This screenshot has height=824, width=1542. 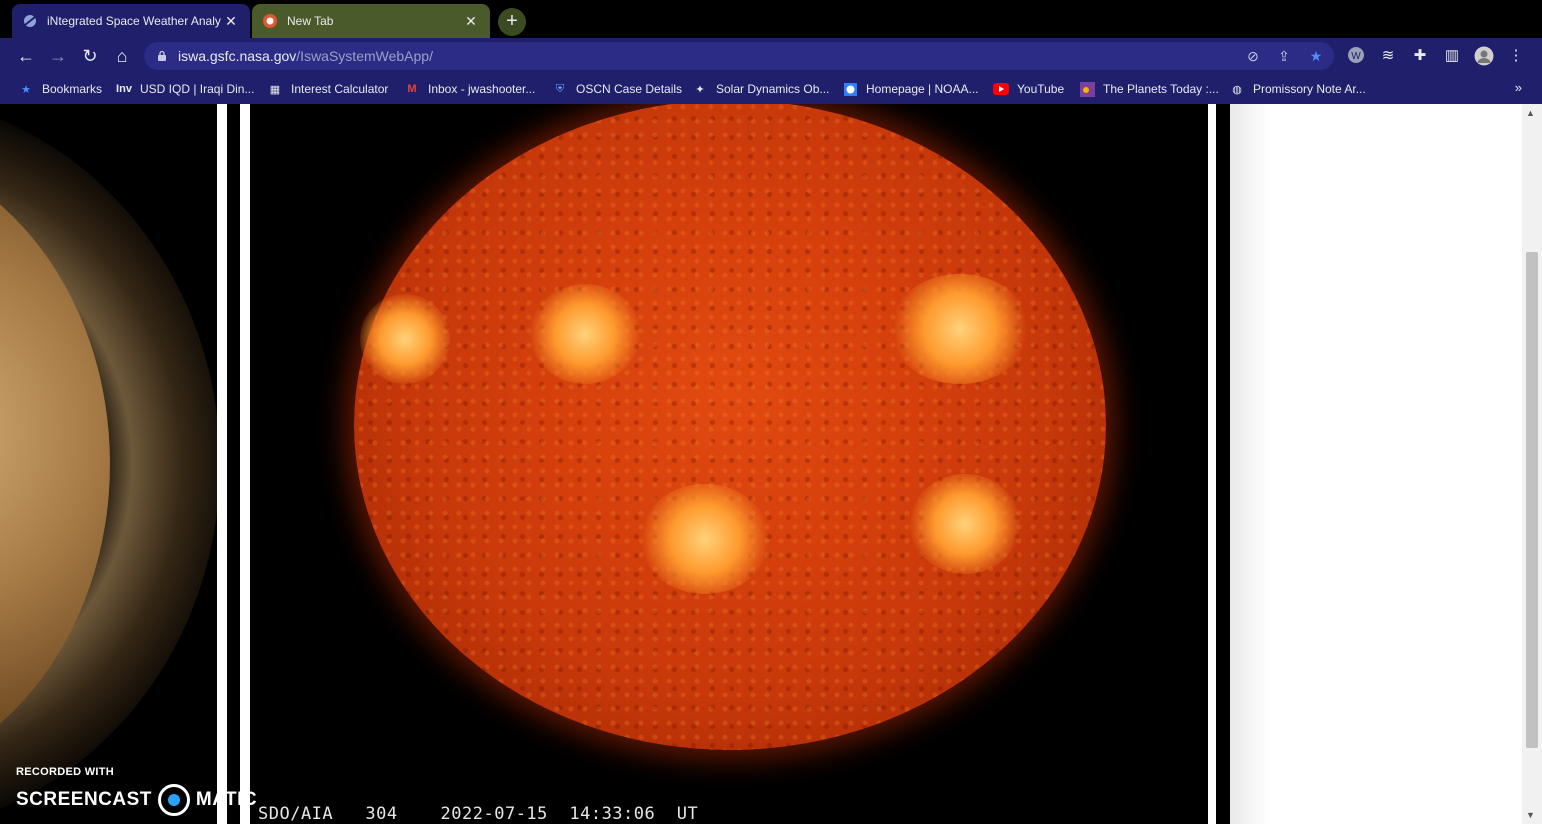 I want to click on back-button: ←, so click(x=26, y=56).